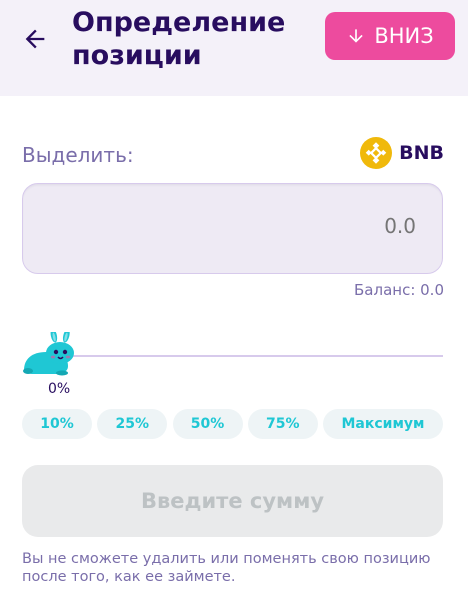 Image resolution: width=468 pixels, height=612 pixels. I want to click on back-button, so click(35, 39).